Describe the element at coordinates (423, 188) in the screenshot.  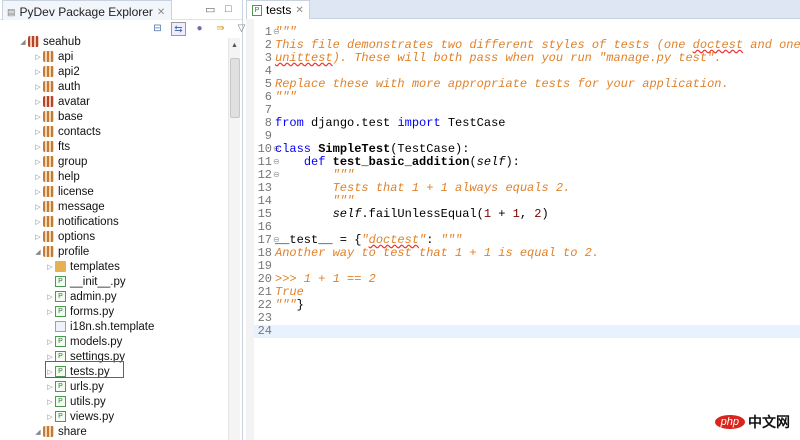
I see `code-token: Tests that 1 + 1 always equals 2.` at that location.